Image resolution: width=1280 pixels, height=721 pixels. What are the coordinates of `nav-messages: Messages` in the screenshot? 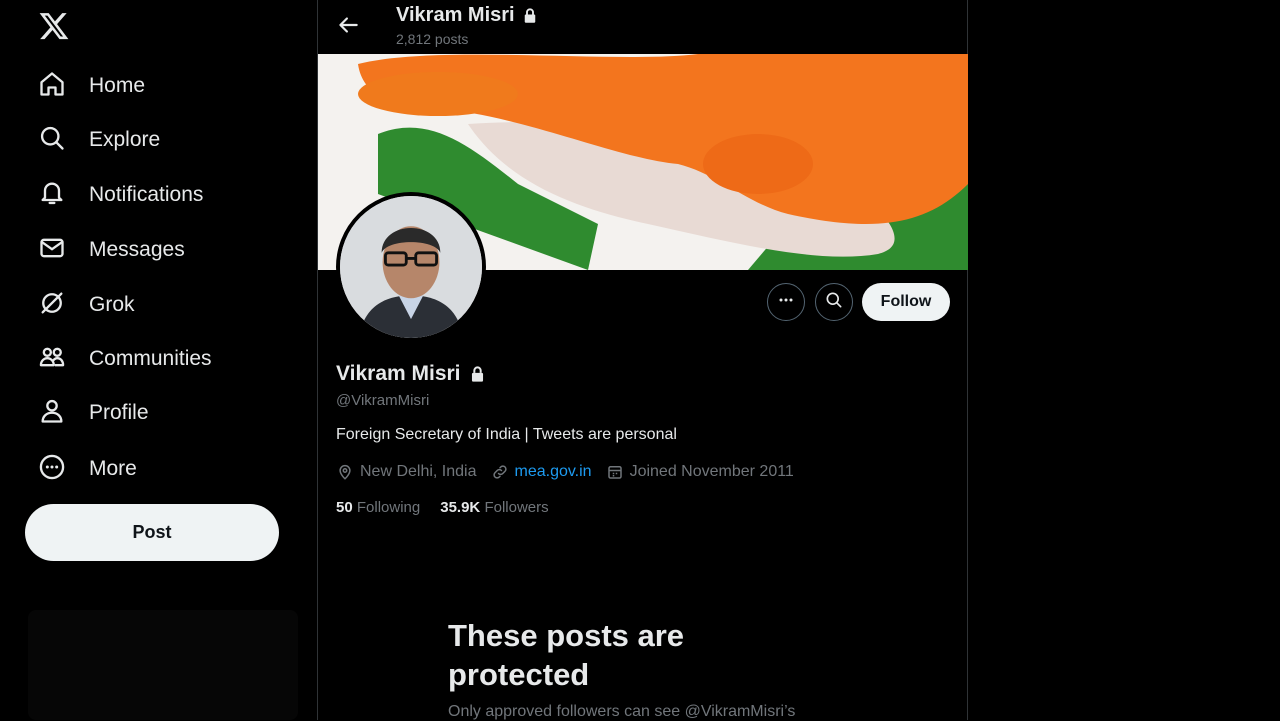 It's located at (111, 250).